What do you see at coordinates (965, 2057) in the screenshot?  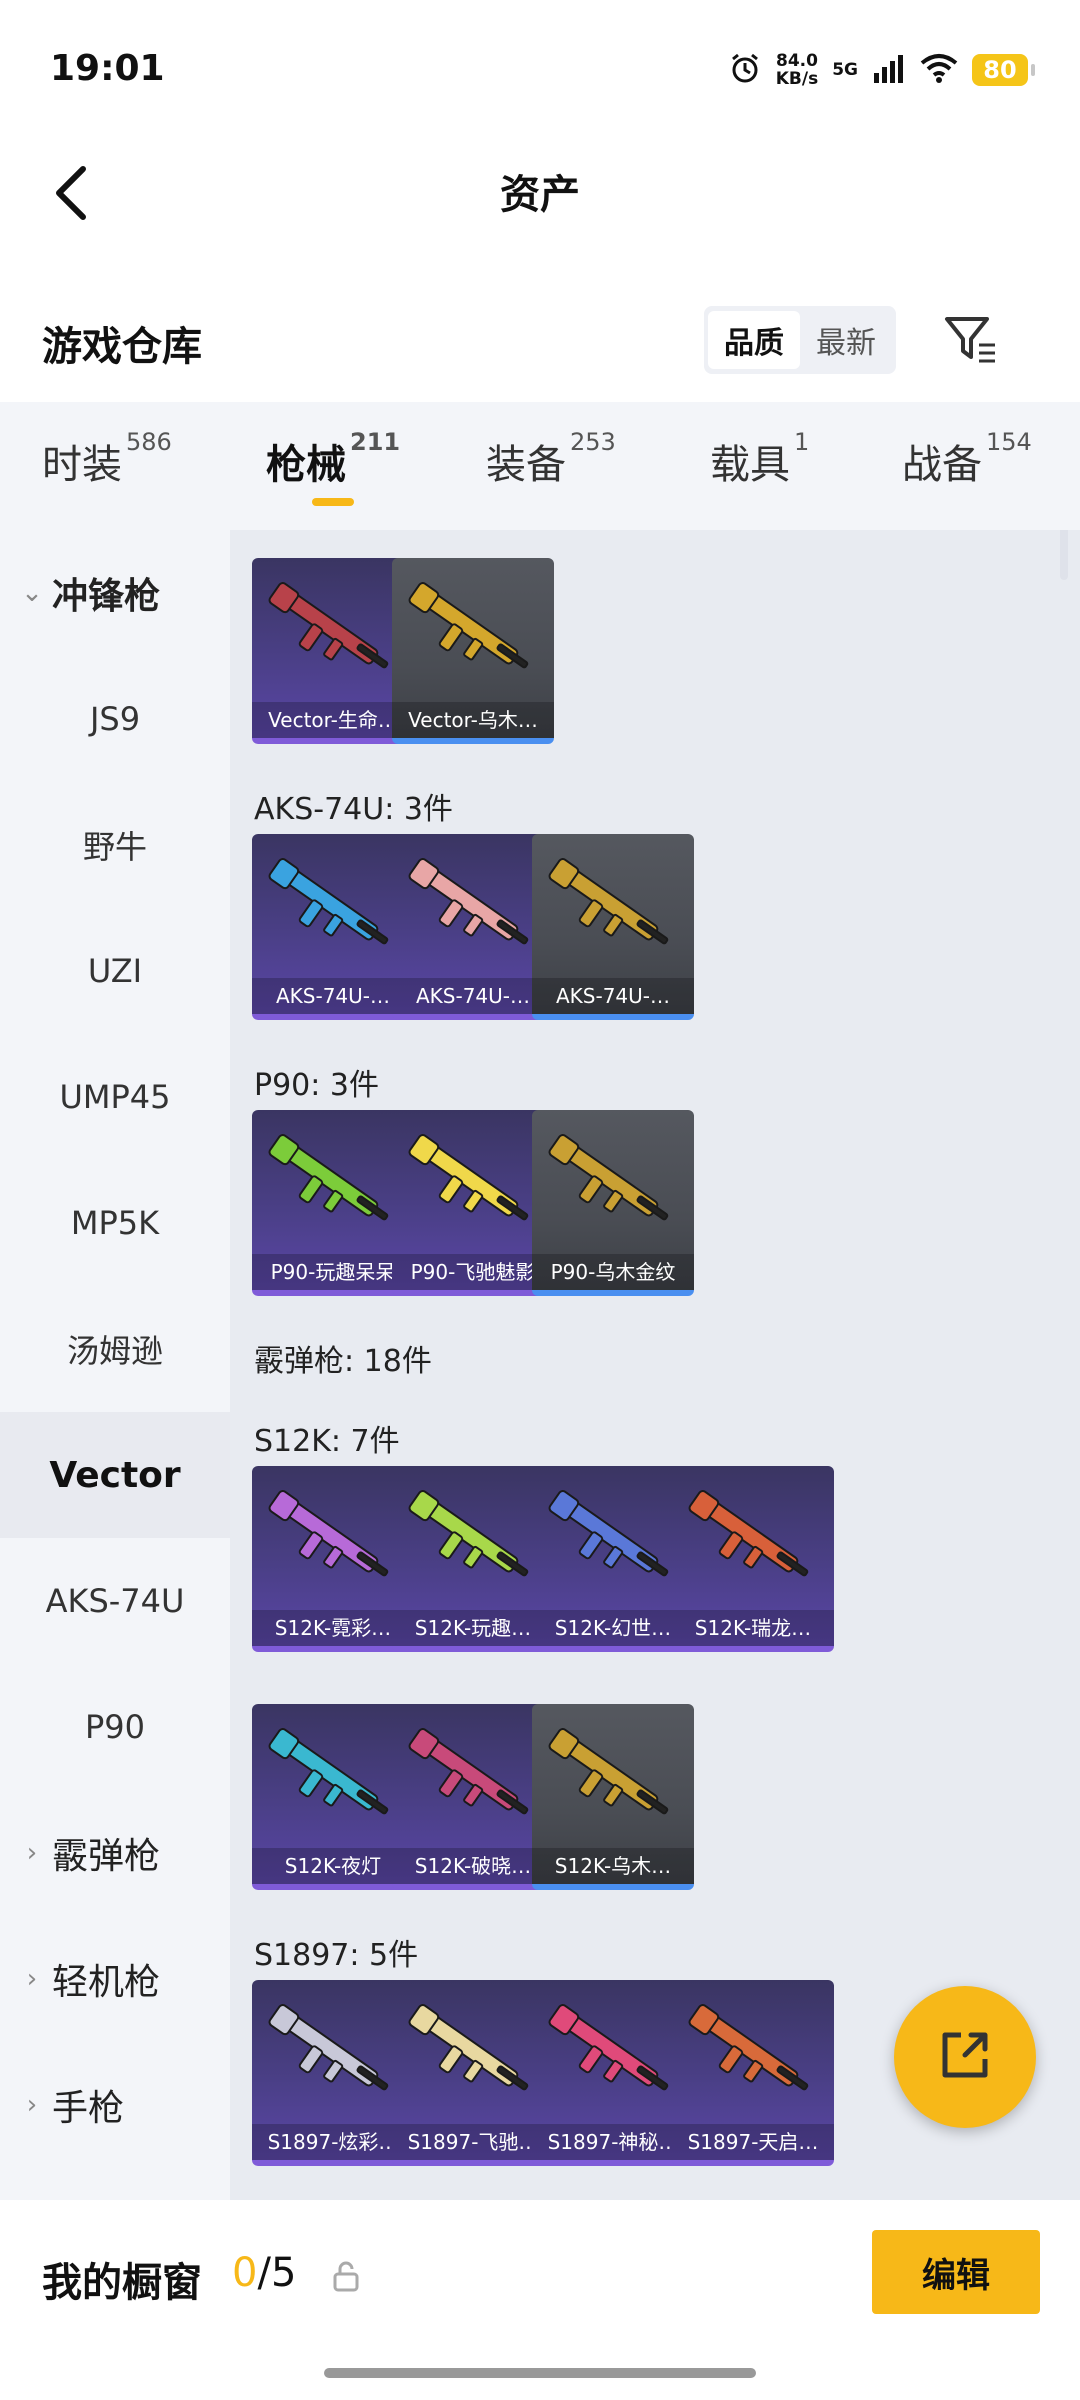 I see `share-button` at bounding box center [965, 2057].